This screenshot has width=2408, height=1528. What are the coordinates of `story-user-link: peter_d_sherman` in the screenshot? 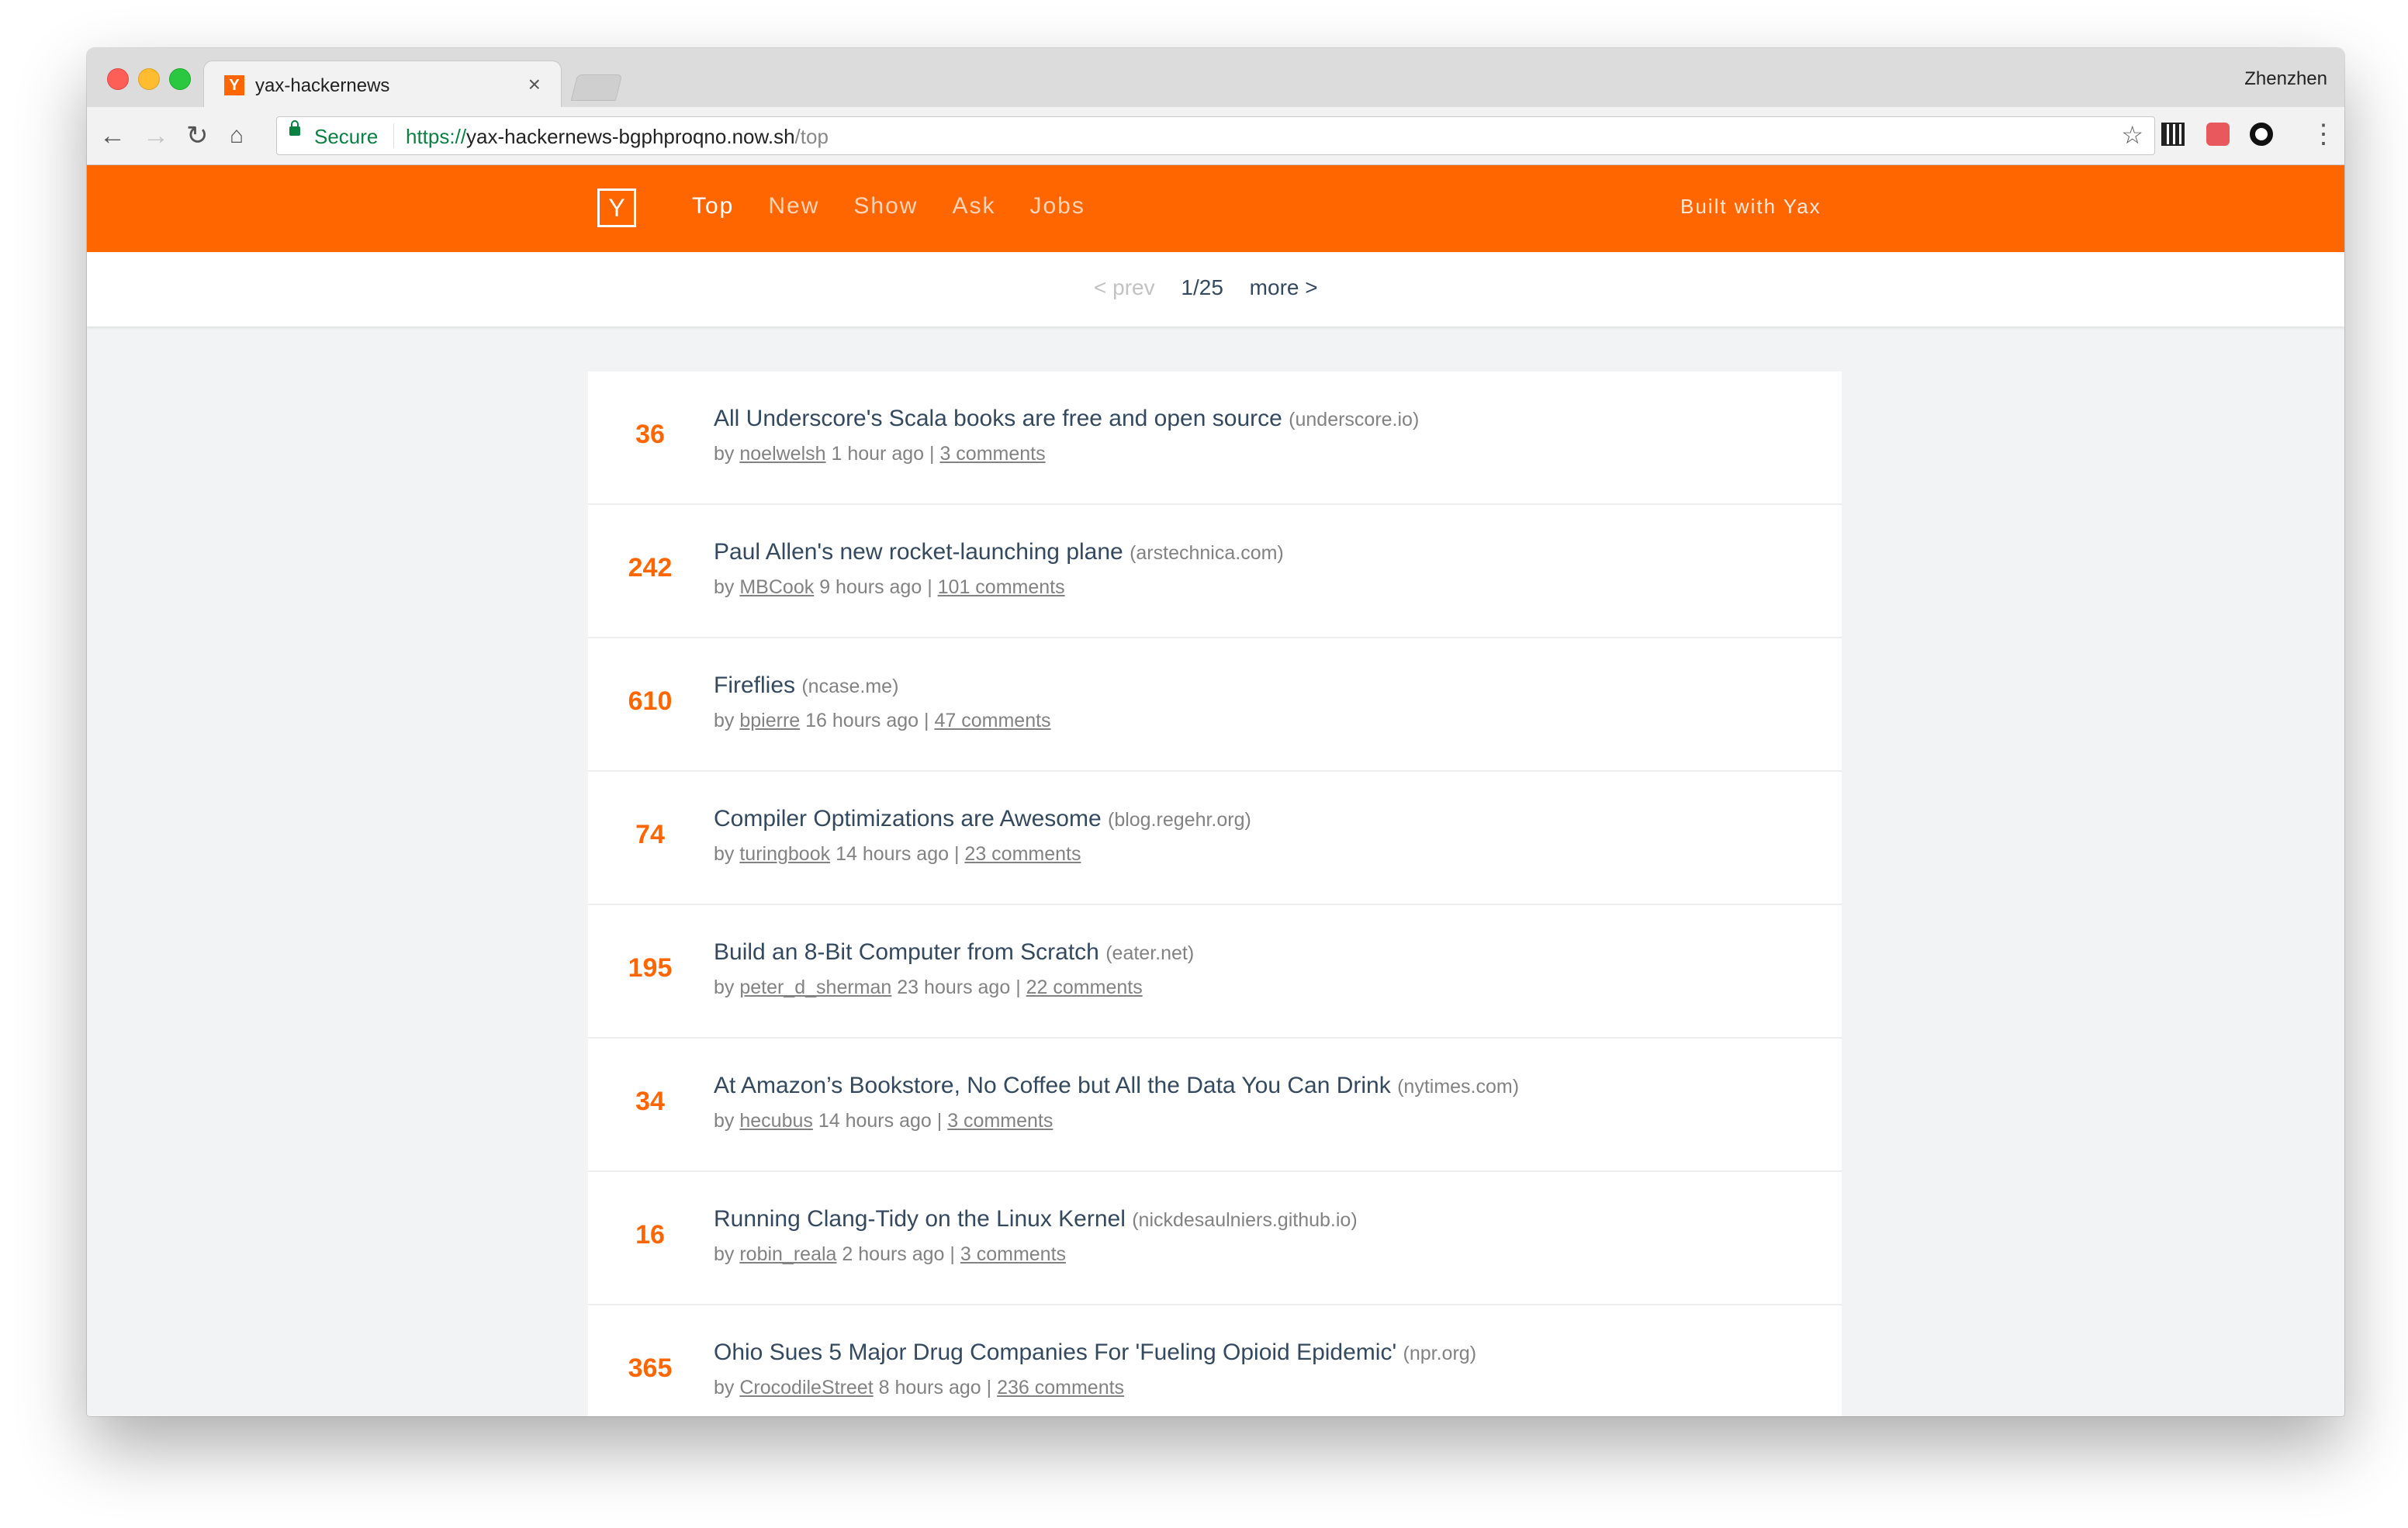 It's located at (815, 987).